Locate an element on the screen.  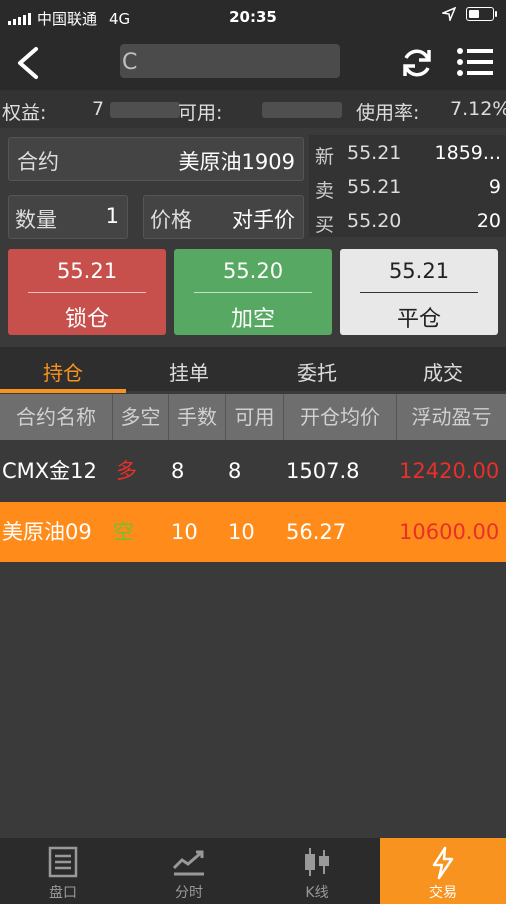
tabbar-market-depth: 盘口 is located at coordinates (63, 871).